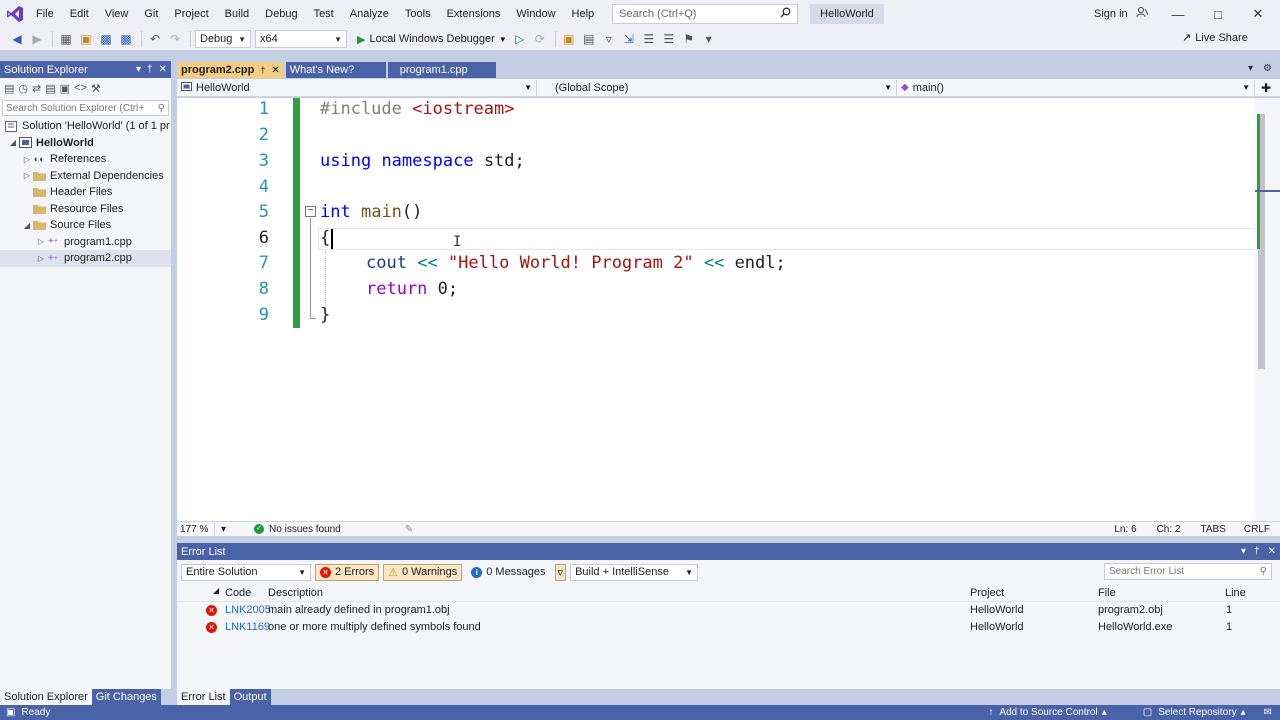  What do you see at coordinates (629, 39) in the screenshot?
I see `step-icon: ⇲` at bounding box center [629, 39].